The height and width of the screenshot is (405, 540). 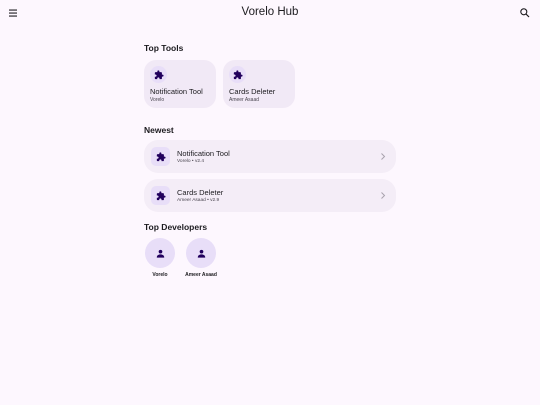 I want to click on search-icon, so click(x=525, y=13).